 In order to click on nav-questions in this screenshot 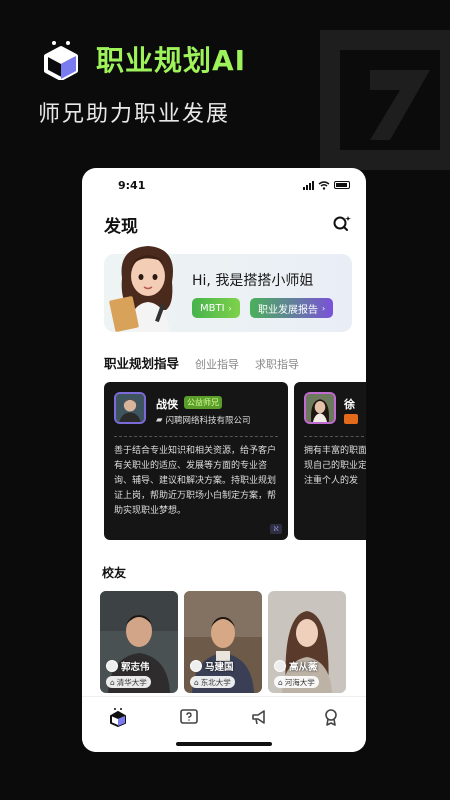, I will do `click(189, 719)`.